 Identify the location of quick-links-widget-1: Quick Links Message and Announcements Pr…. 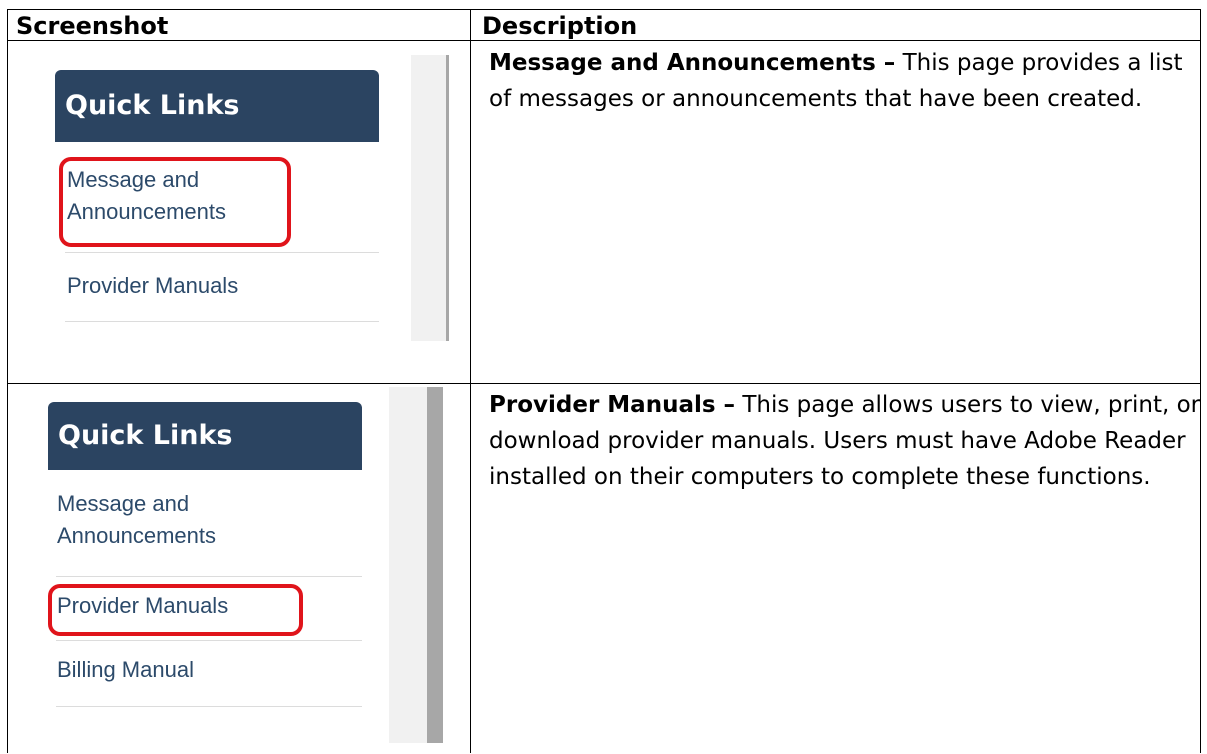
(217, 204).